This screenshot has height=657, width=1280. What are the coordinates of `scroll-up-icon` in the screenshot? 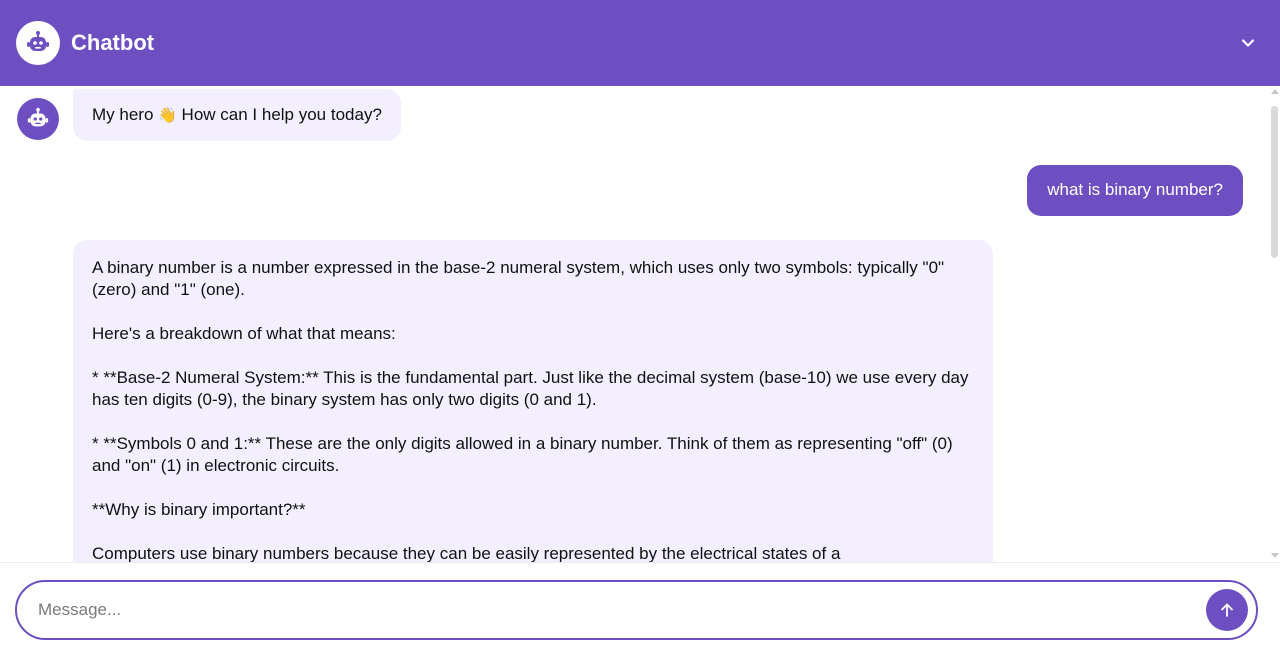 It's located at (1275, 91).